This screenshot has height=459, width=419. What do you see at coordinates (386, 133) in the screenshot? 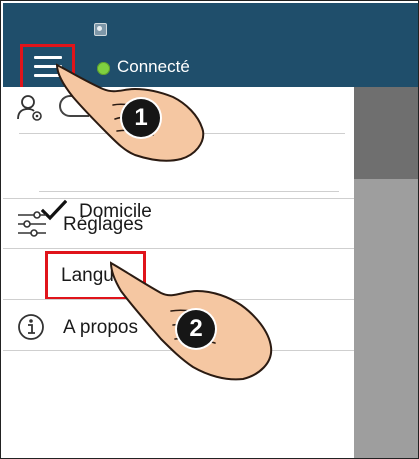
I see `content-scrim-top` at bounding box center [386, 133].